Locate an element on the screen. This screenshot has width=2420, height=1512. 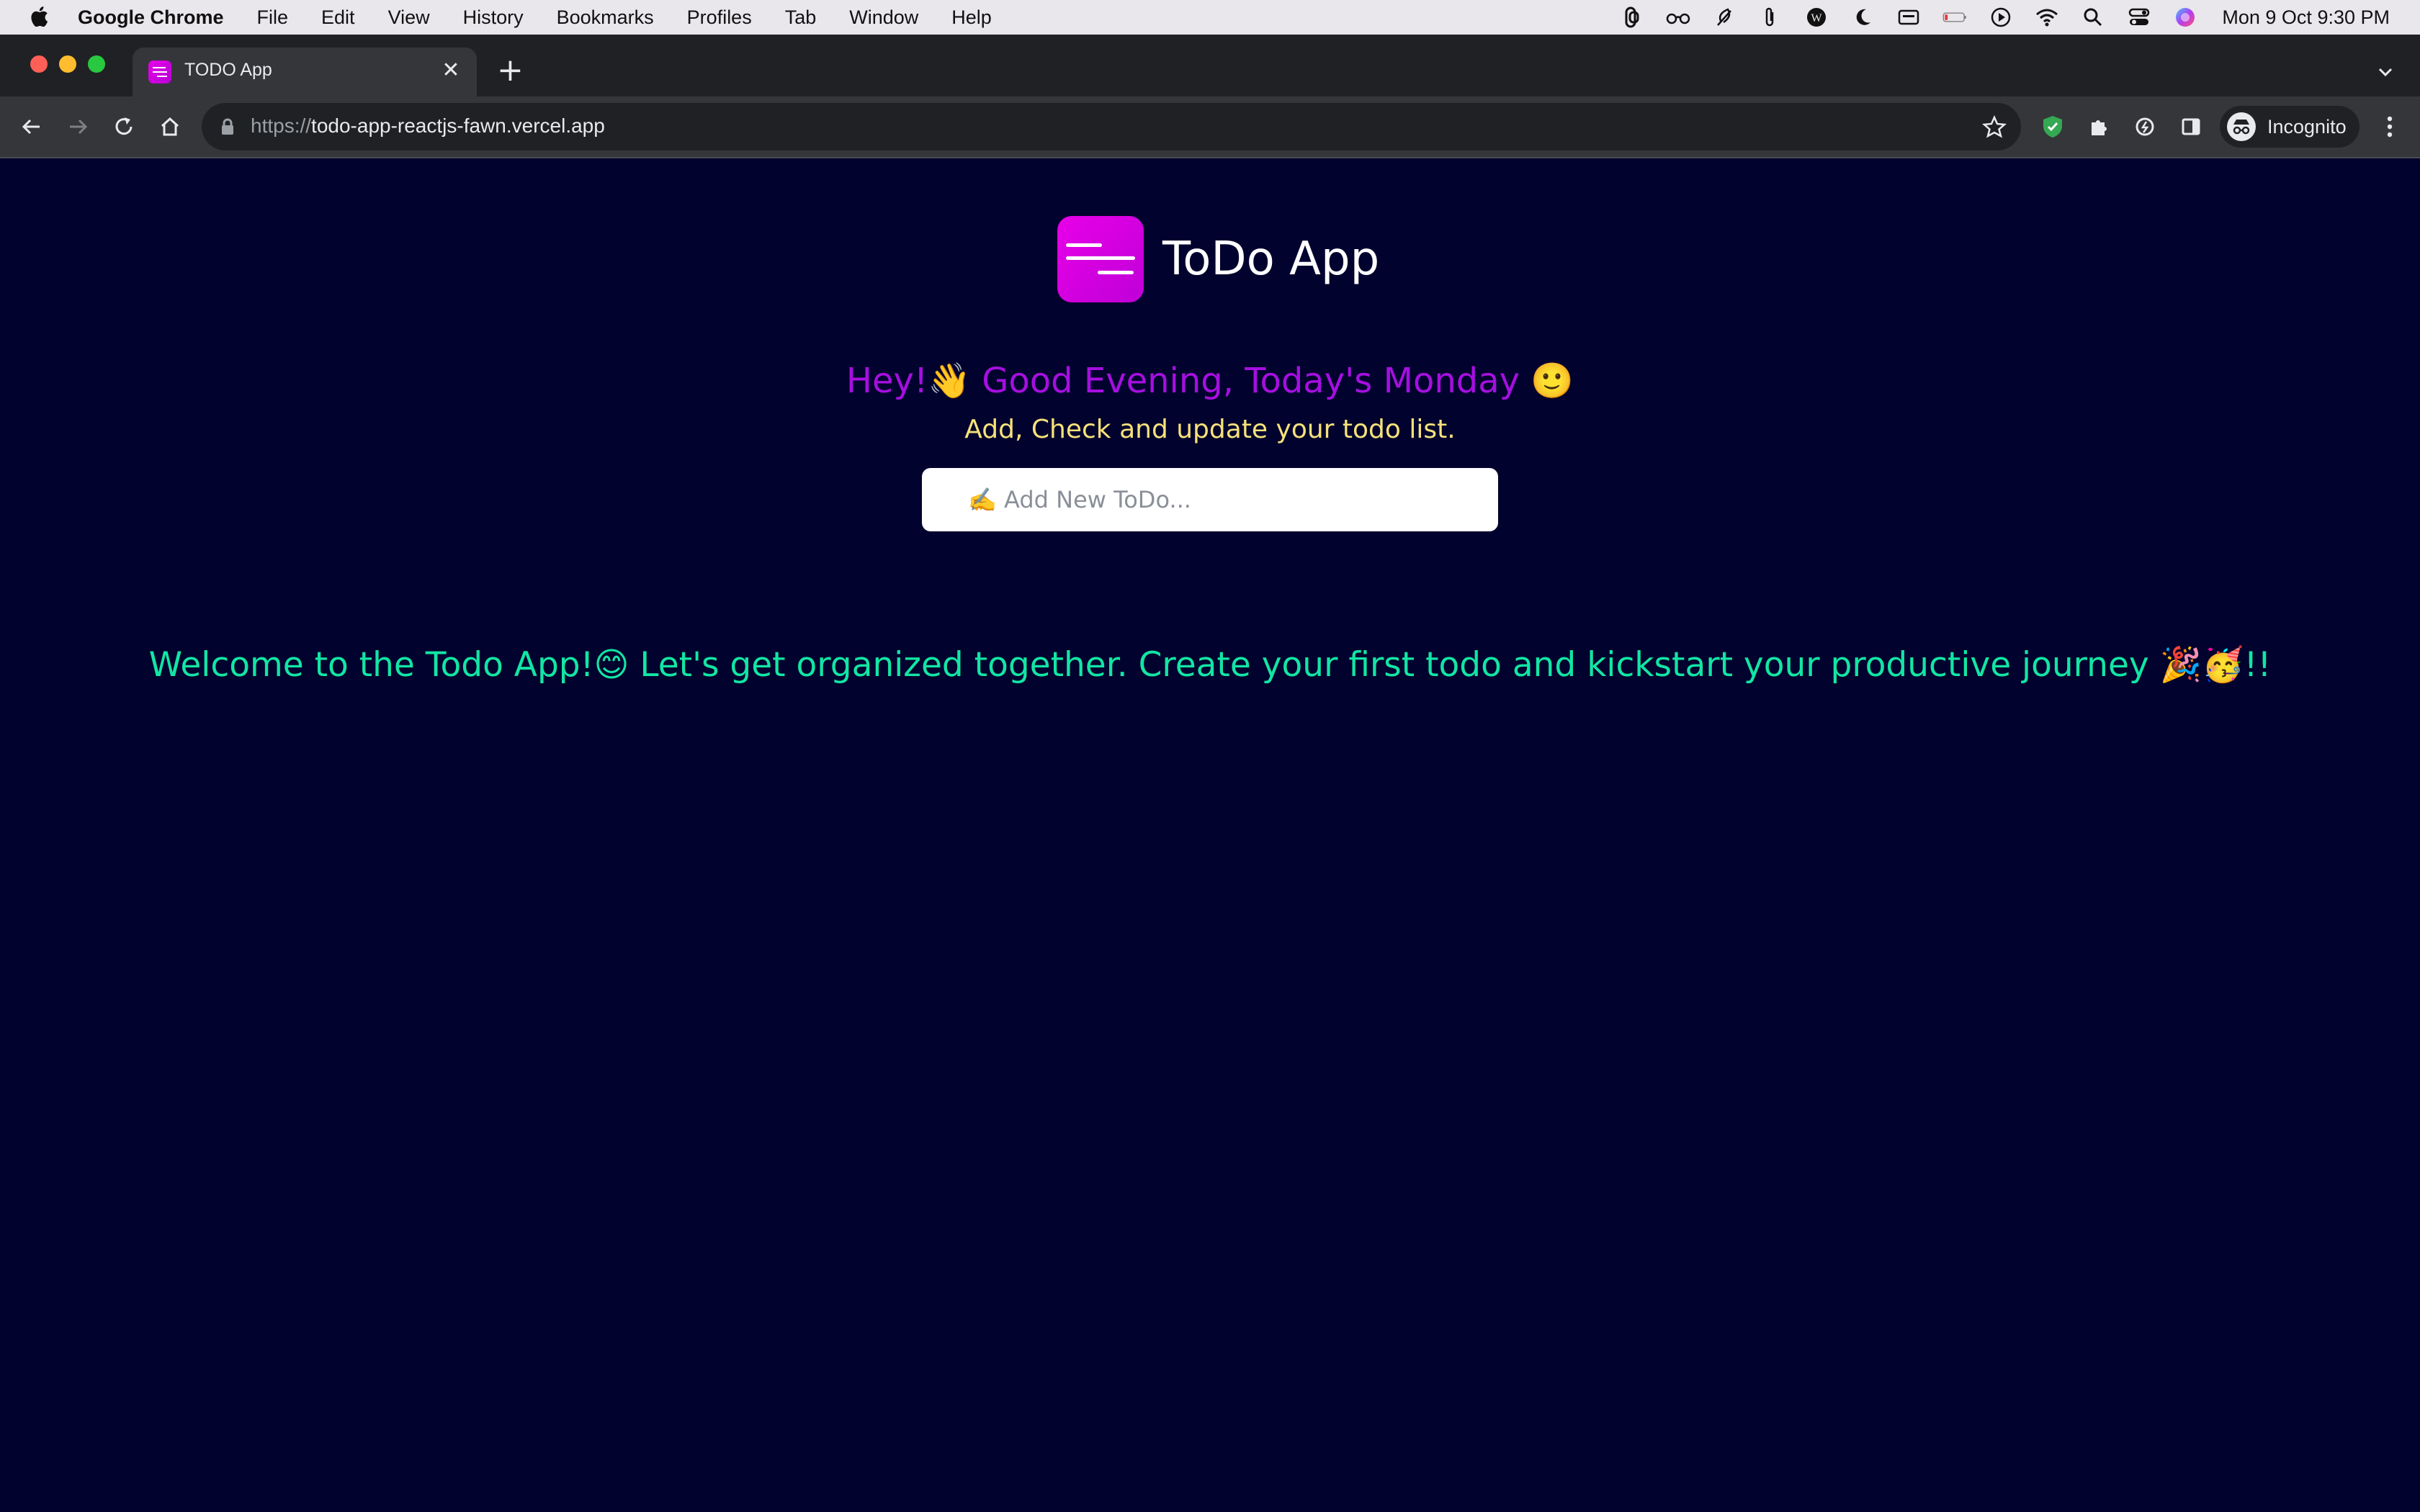
puzzle-icon is located at coordinates (2099, 127).